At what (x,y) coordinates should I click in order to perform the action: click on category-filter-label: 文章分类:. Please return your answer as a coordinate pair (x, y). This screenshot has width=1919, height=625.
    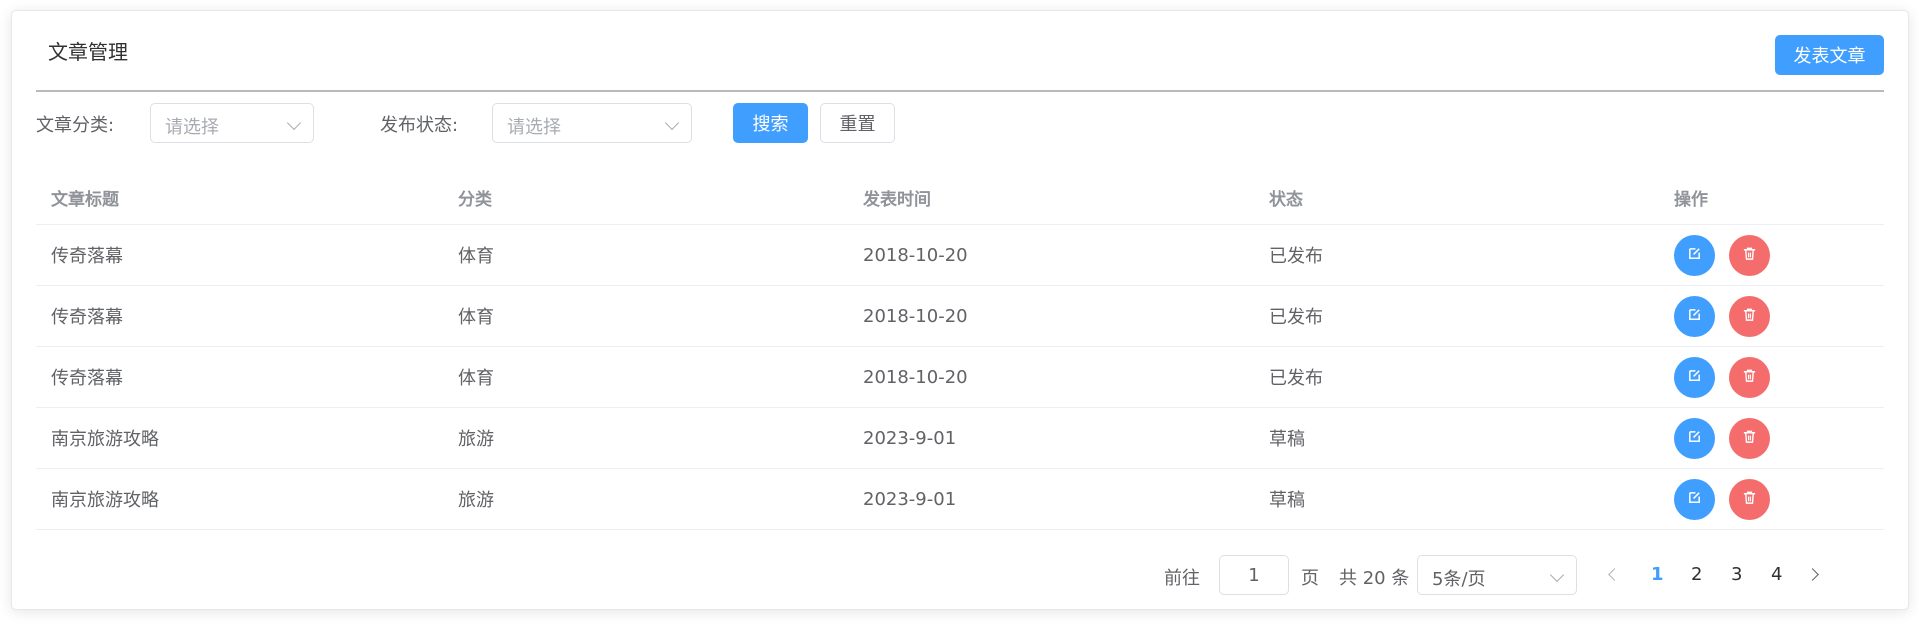
    Looking at the image, I should click on (75, 125).